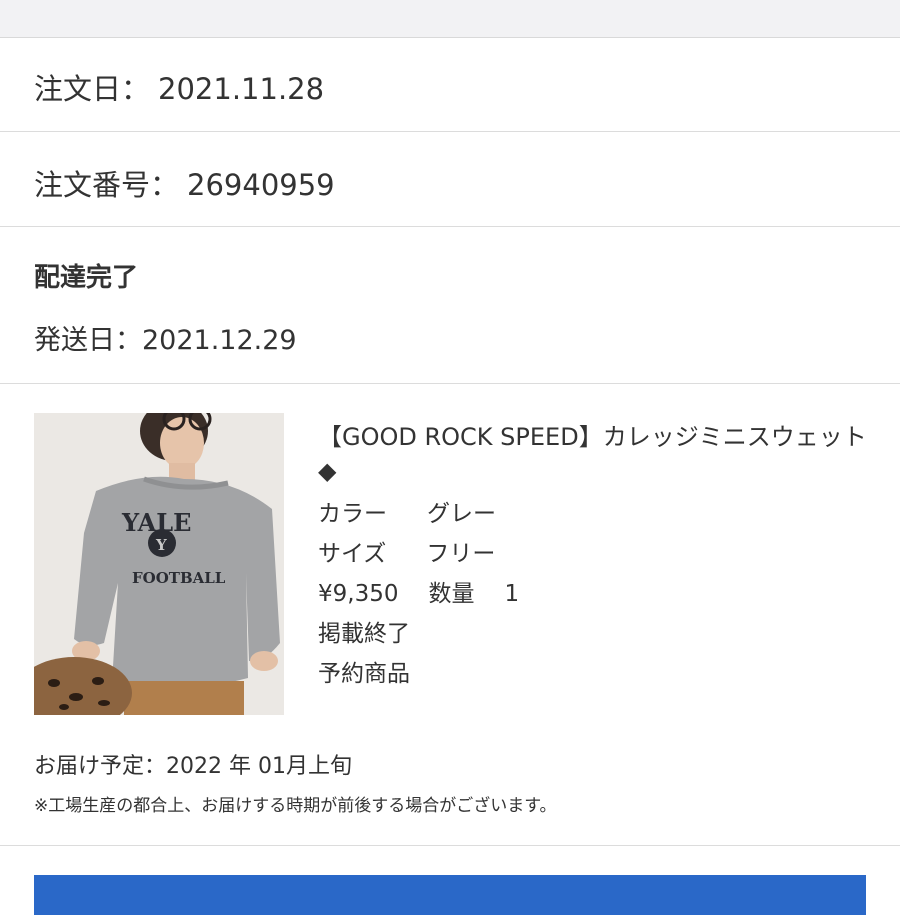 The height and width of the screenshot is (915, 900). What do you see at coordinates (450, 19) in the screenshot?
I see `top-bar` at bounding box center [450, 19].